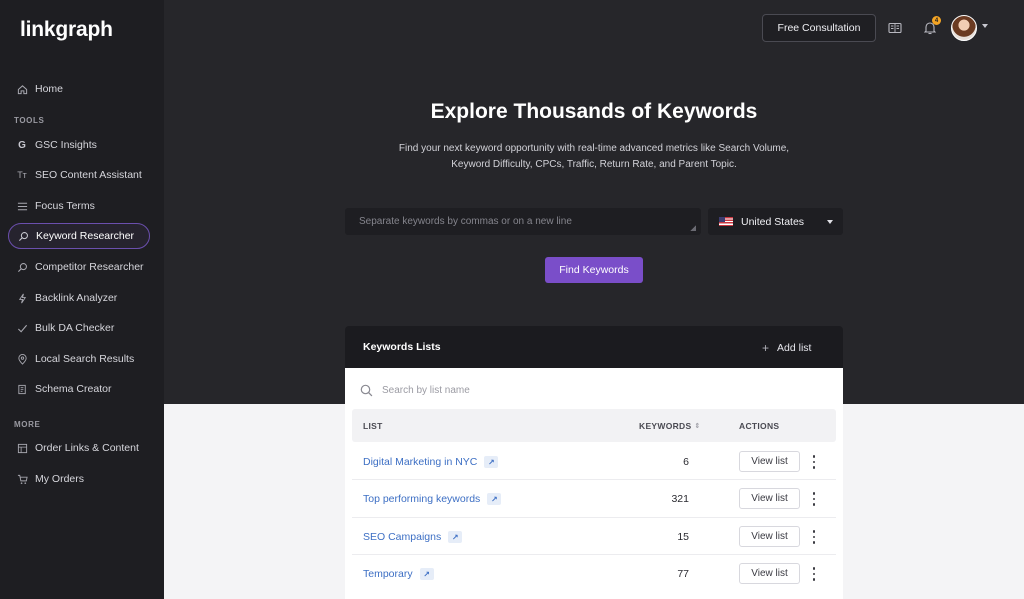  What do you see at coordinates (683, 537) in the screenshot?
I see `keyword-count: 15` at bounding box center [683, 537].